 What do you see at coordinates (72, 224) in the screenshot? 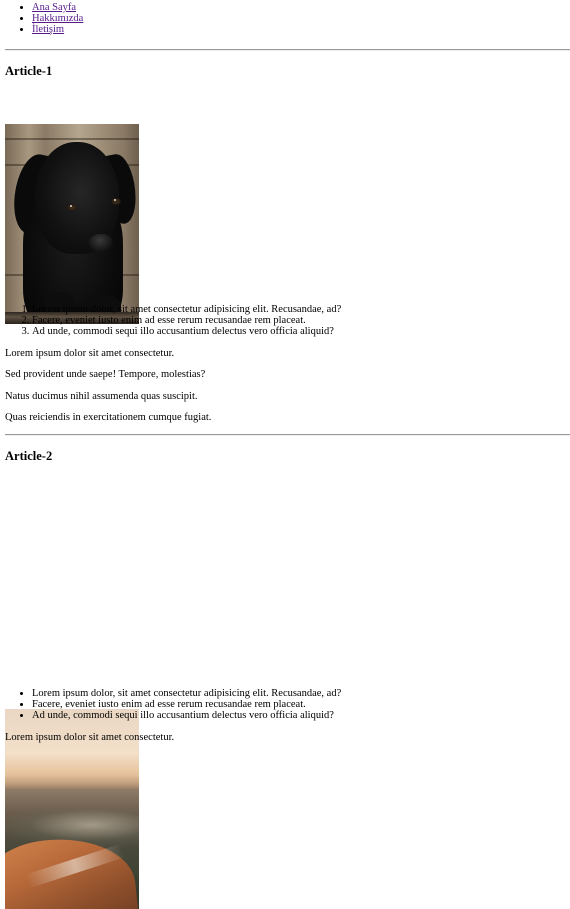
I see `article1-image` at bounding box center [72, 224].